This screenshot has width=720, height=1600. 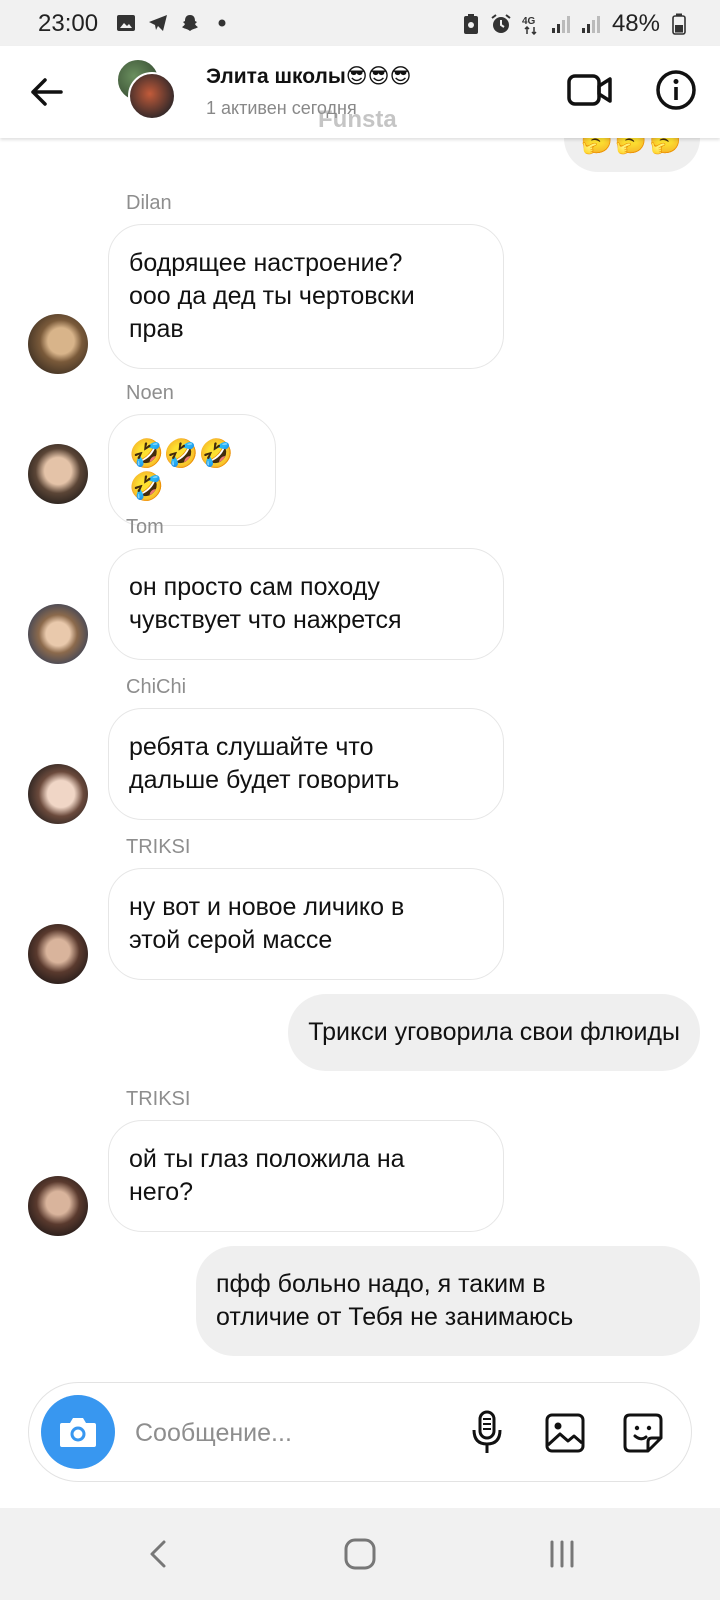 I want to click on sender-name: Noen, so click(x=150, y=393).